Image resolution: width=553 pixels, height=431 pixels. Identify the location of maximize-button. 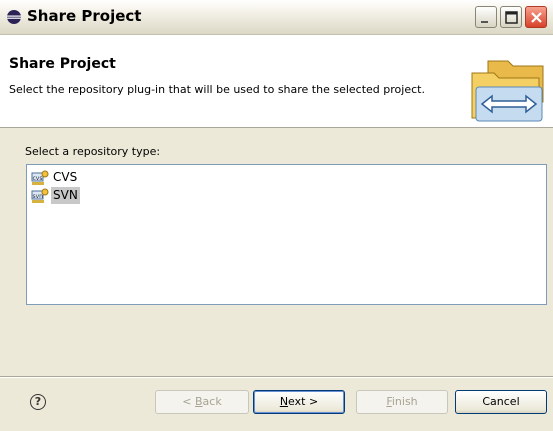
(511, 17).